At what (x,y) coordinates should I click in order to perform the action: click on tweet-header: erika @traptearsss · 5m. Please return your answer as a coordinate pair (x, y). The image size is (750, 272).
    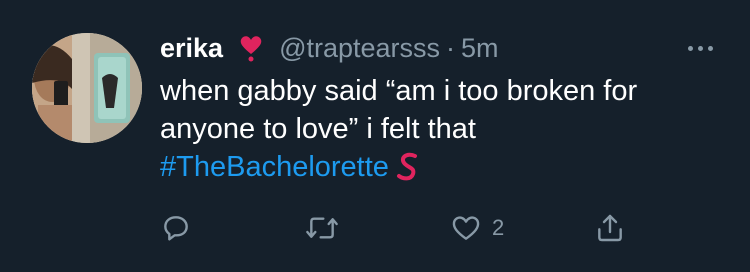
    Looking at the image, I should click on (329, 48).